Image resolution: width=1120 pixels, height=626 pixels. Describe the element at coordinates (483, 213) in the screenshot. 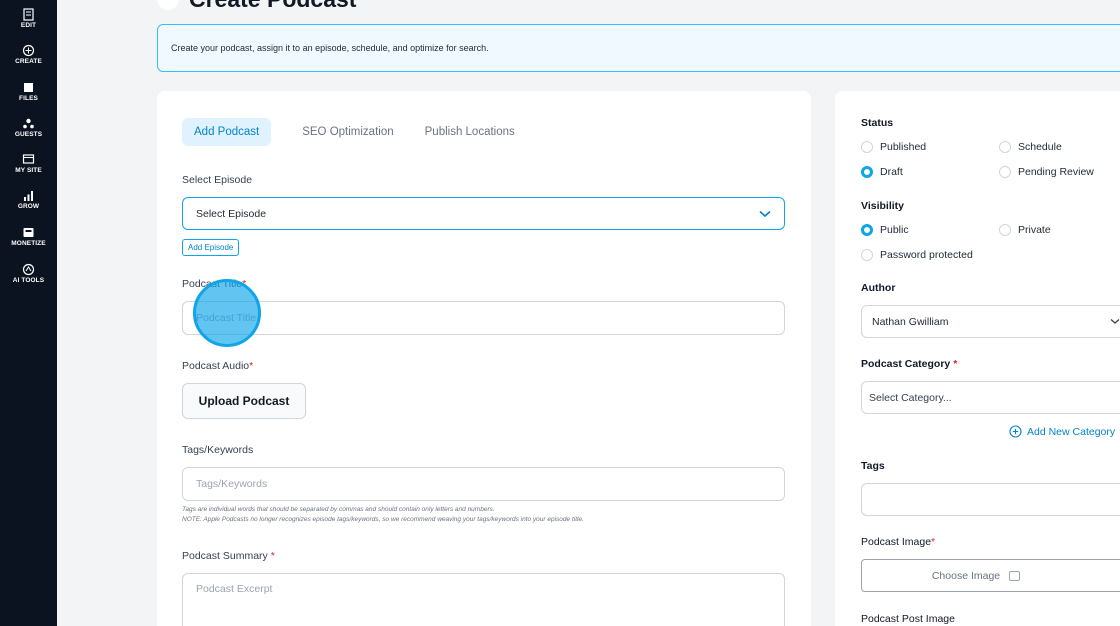

I see `episode-select: Select Episode` at that location.